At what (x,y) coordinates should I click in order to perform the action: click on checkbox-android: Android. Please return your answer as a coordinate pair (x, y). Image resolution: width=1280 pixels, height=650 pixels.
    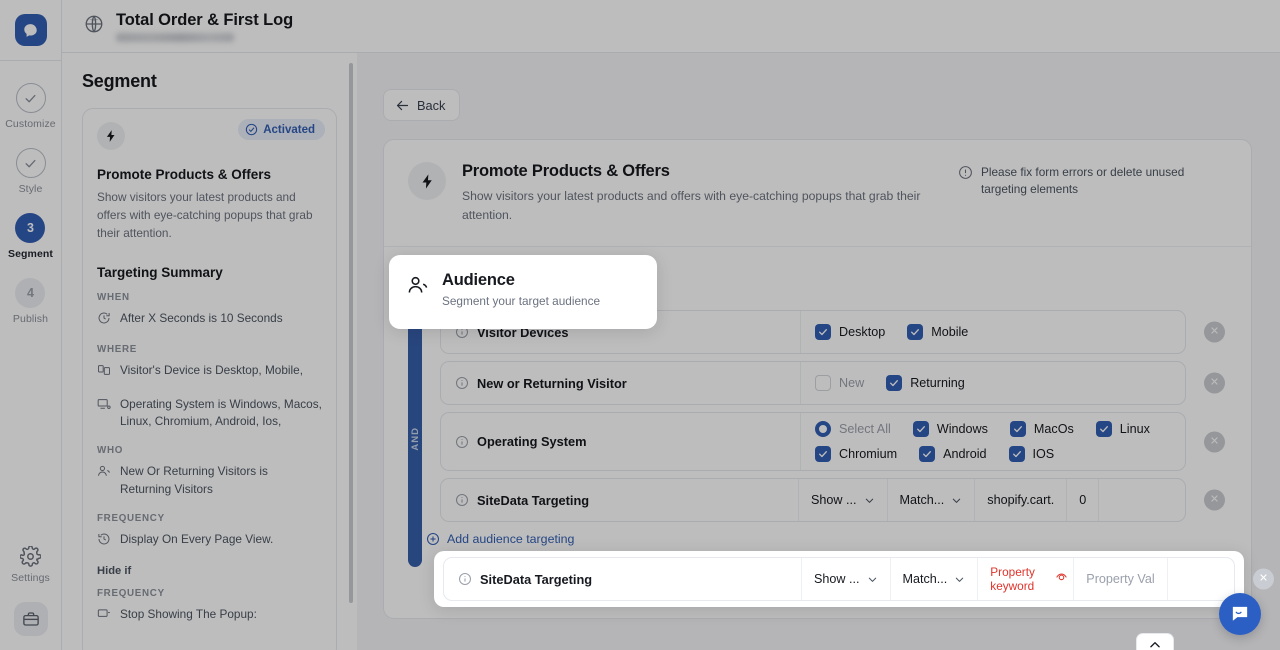
    Looking at the image, I should click on (953, 454).